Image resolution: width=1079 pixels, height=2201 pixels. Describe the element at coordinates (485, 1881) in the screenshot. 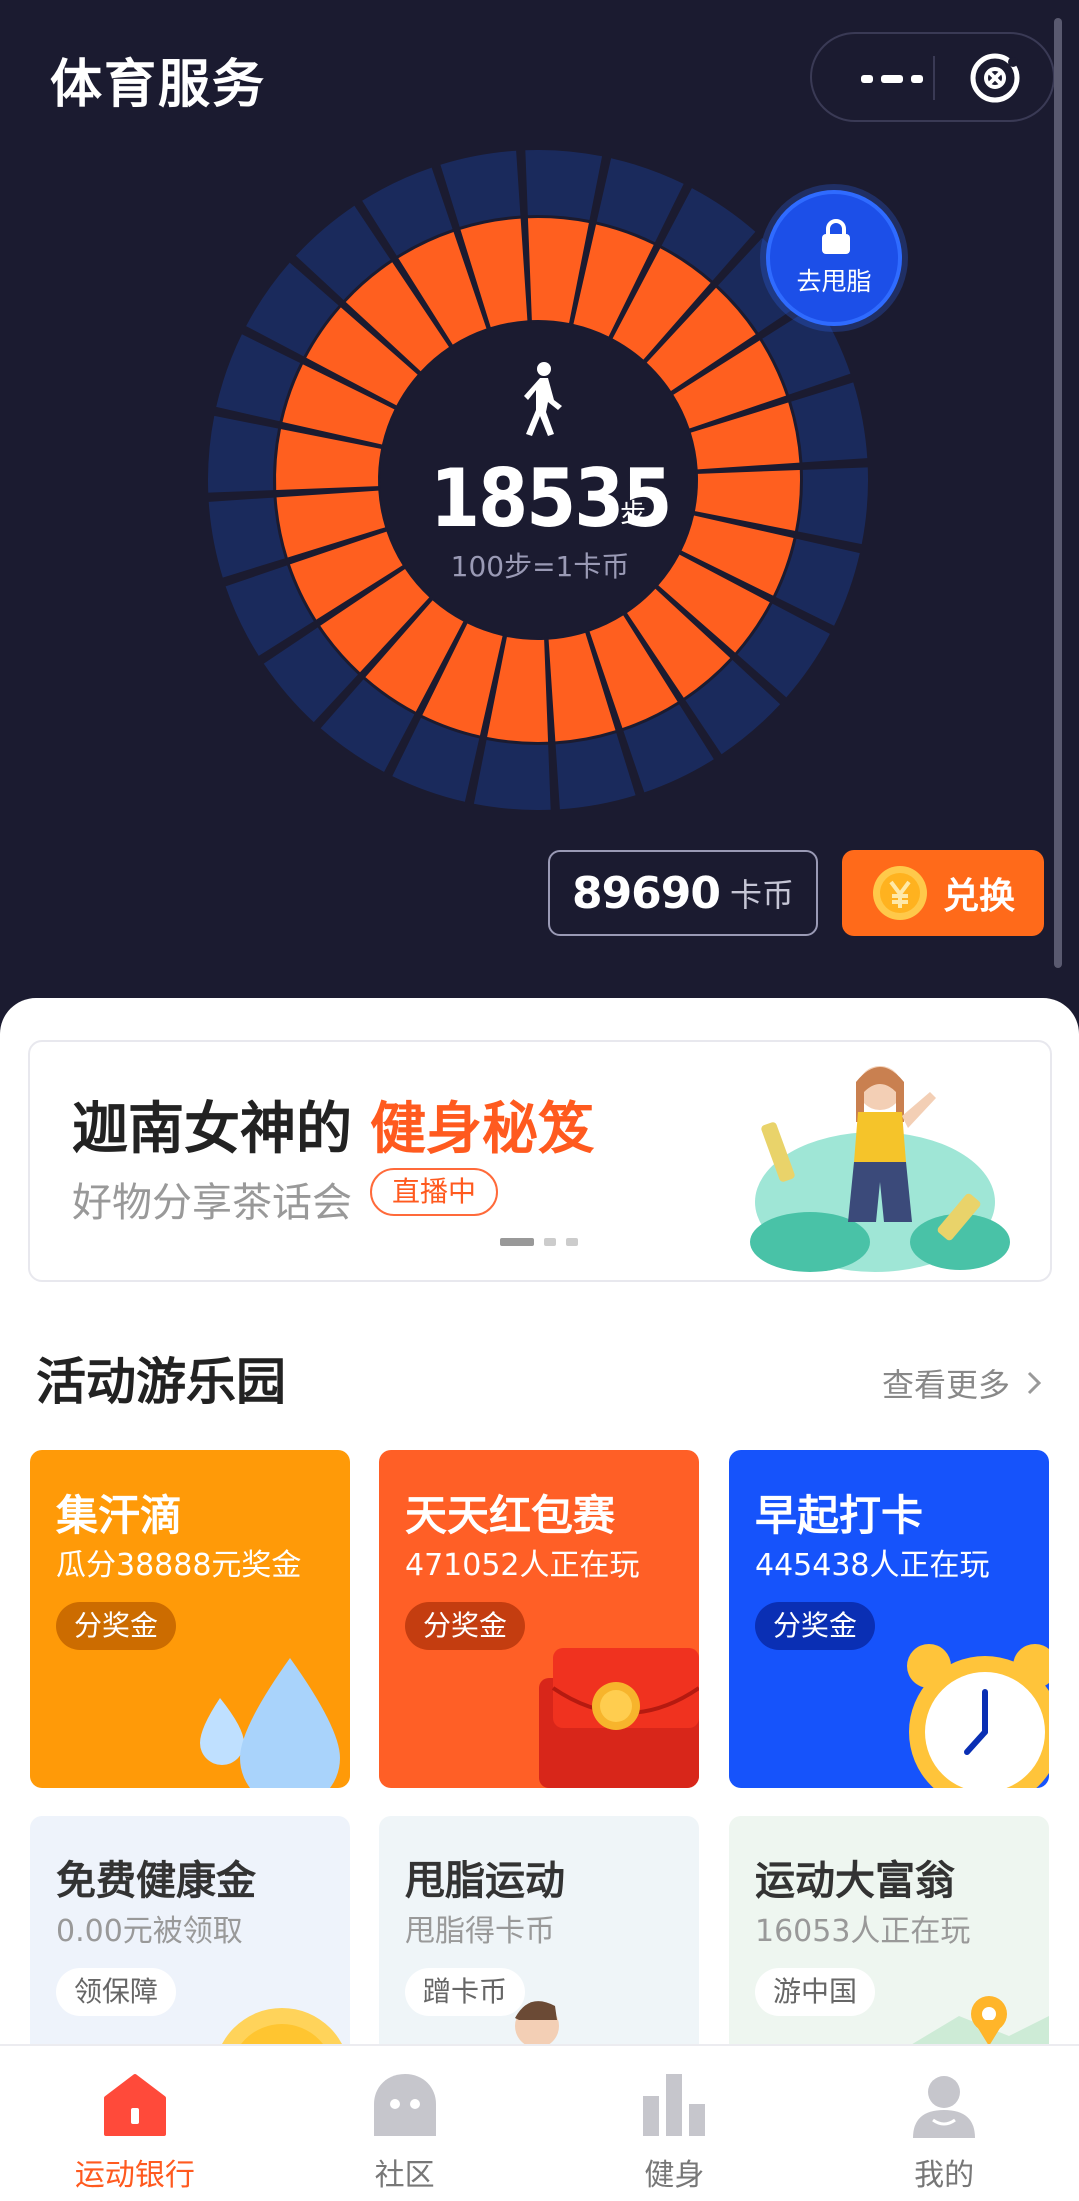

I see `card-title: 甩脂运动` at that location.